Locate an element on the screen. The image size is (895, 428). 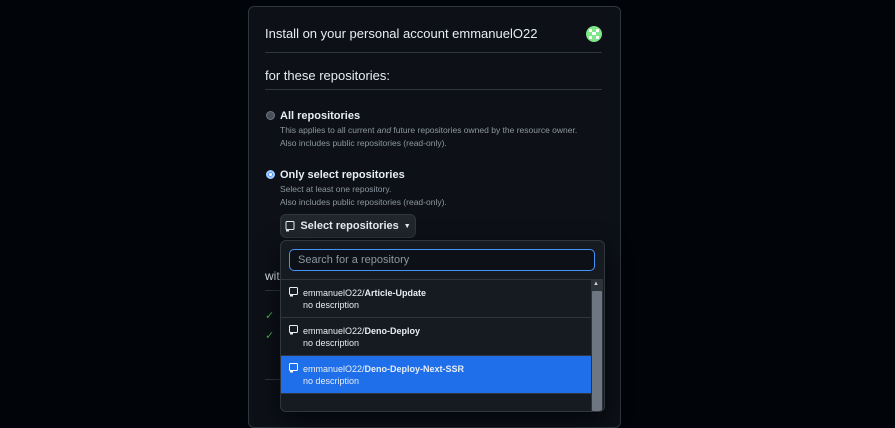
scrollbar-thumb is located at coordinates (597, 351).